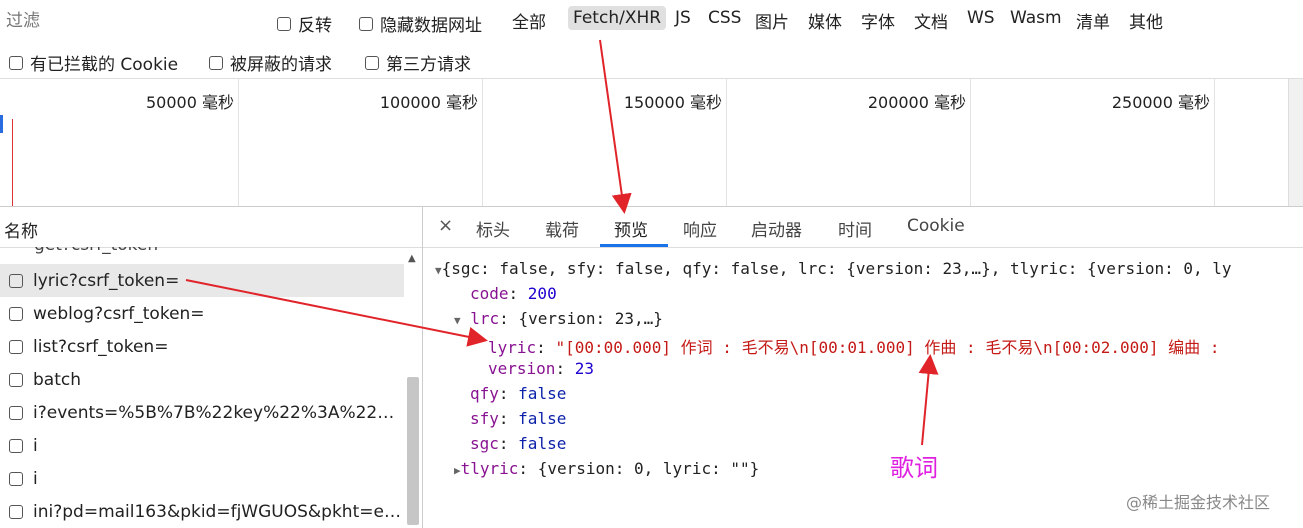  Describe the element at coordinates (119, 313) in the screenshot. I see `list-item-label: weblog?csrf_token=` at that location.